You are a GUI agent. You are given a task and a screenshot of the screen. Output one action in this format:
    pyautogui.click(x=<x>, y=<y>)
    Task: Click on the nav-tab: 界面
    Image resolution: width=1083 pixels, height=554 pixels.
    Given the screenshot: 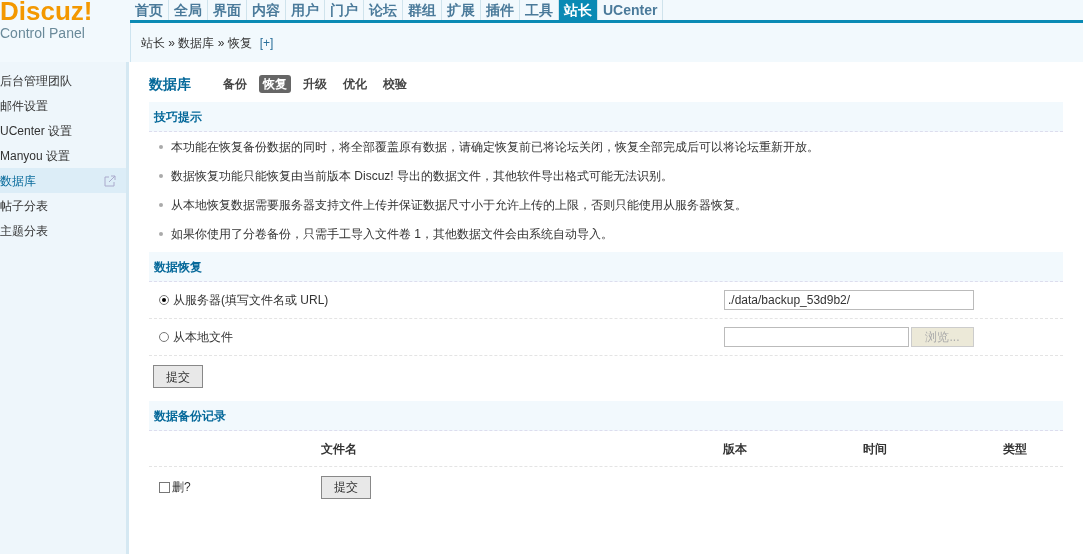 What is the action you would take?
    pyautogui.click(x=227, y=10)
    